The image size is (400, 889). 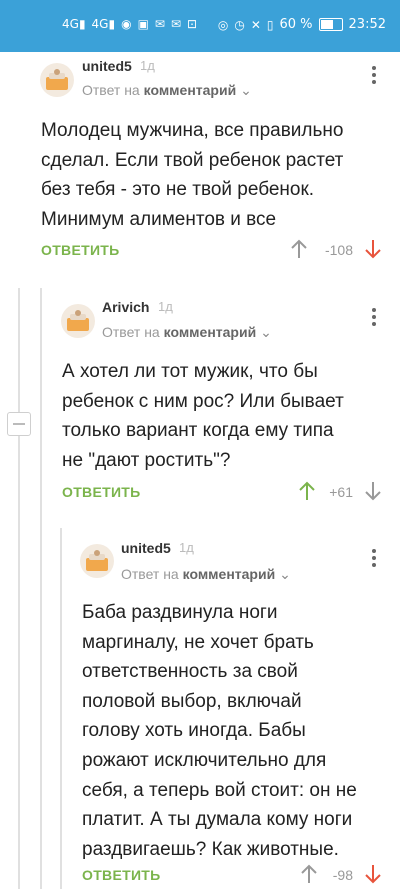 I want to click on comment-author: united5, so click(x=146, y=548).